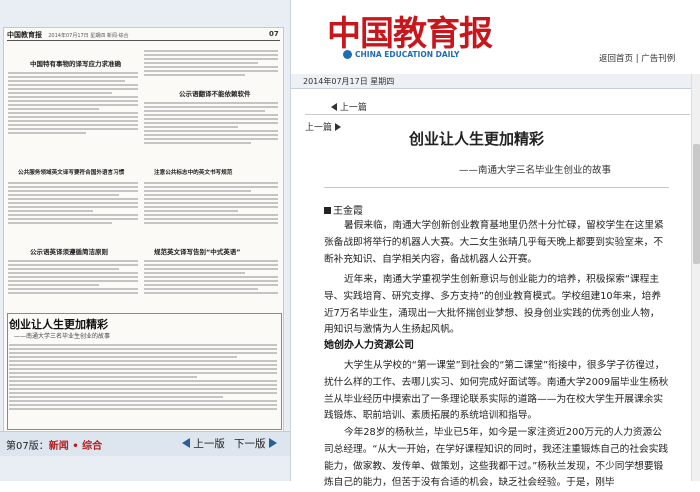 This screenshot has width=700, height=492. I want to click on section-label: 第07版：新闻 • 综合, so click(54, 446).